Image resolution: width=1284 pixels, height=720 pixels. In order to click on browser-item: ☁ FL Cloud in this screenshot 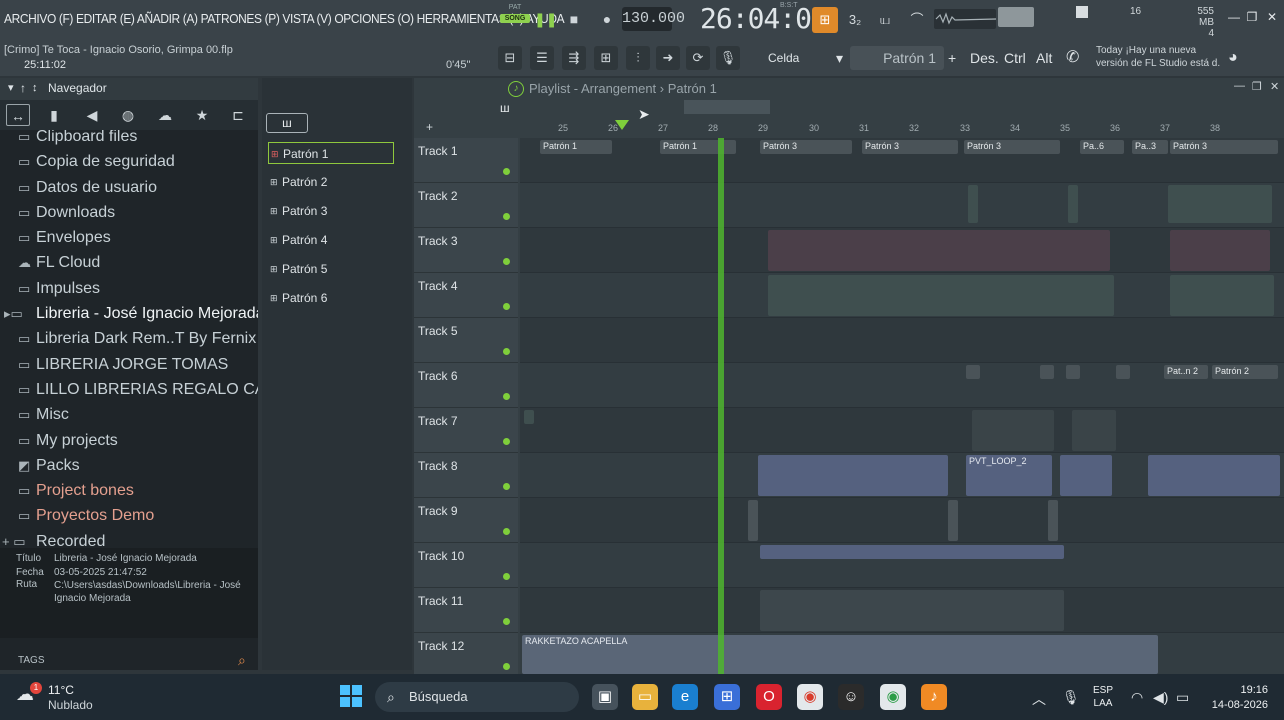, I will do `click(129, 262)`.